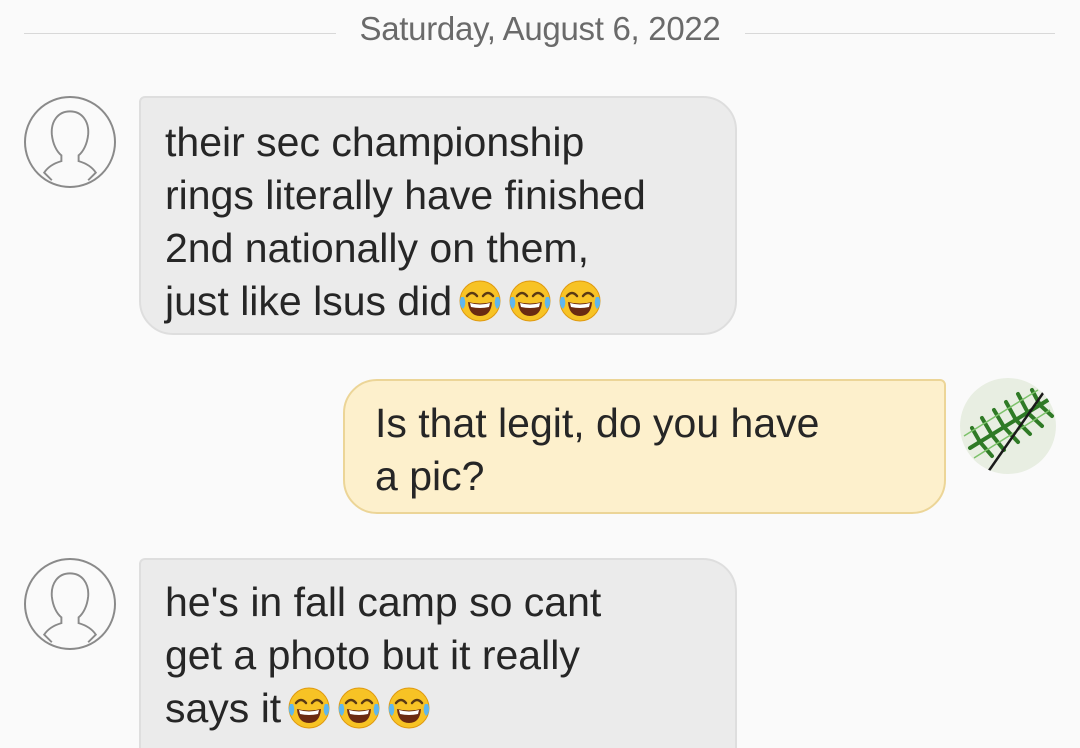 This screenshot has height=748, width=1080. What do you see at coordinates (223, 708) in the screenshot?
I see `message-text-line: says it` at bounding box center [223, 708].